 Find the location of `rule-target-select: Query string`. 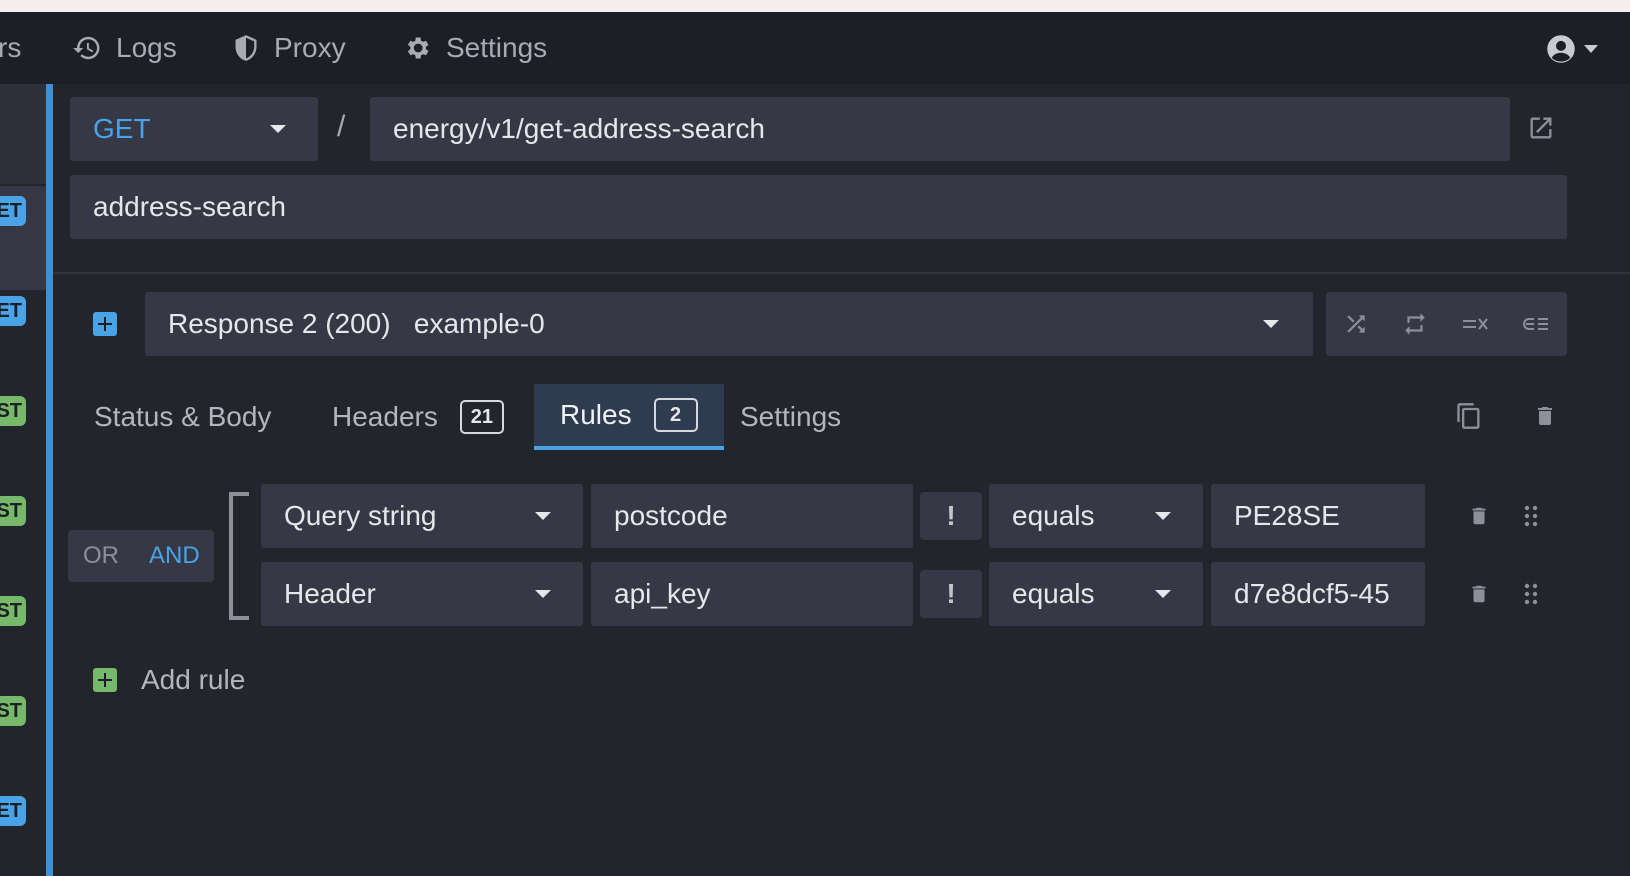

rule-target-select: Query string is located at coordinates (422, 516).